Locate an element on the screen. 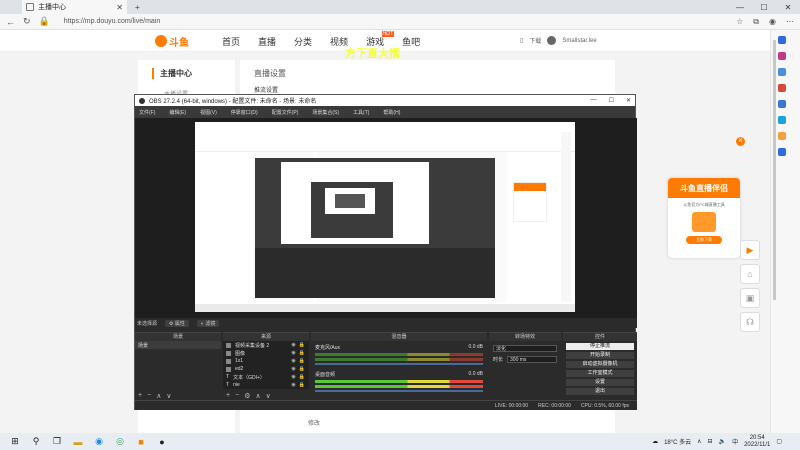  remove-icon: − is located at coordinates (149, 395).